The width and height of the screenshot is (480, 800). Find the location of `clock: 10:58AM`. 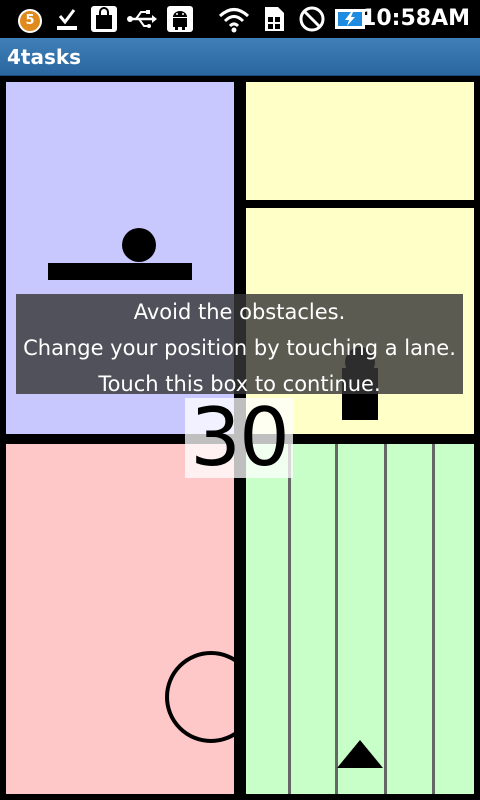

clock: 10:58AM is located at coordinates (415, 18).